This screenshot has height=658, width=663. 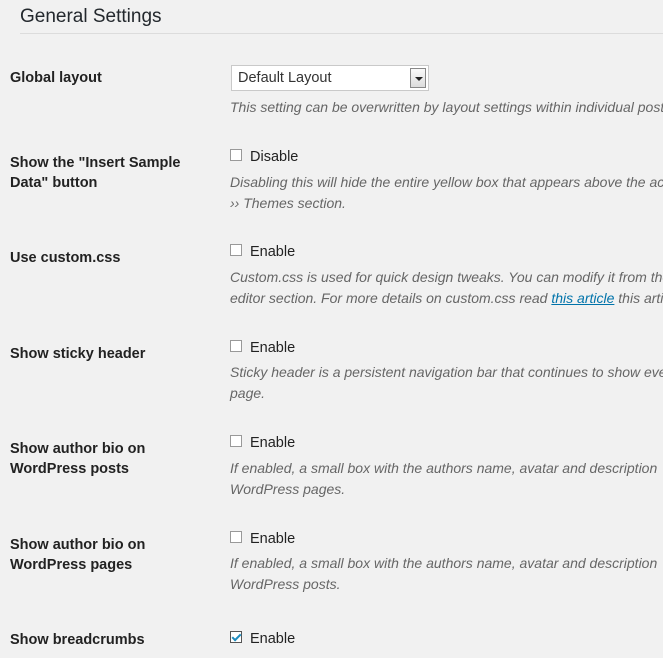 I want to click on author-bio-pages-description-line2: WordPress posts., so click(x=285, y=584).